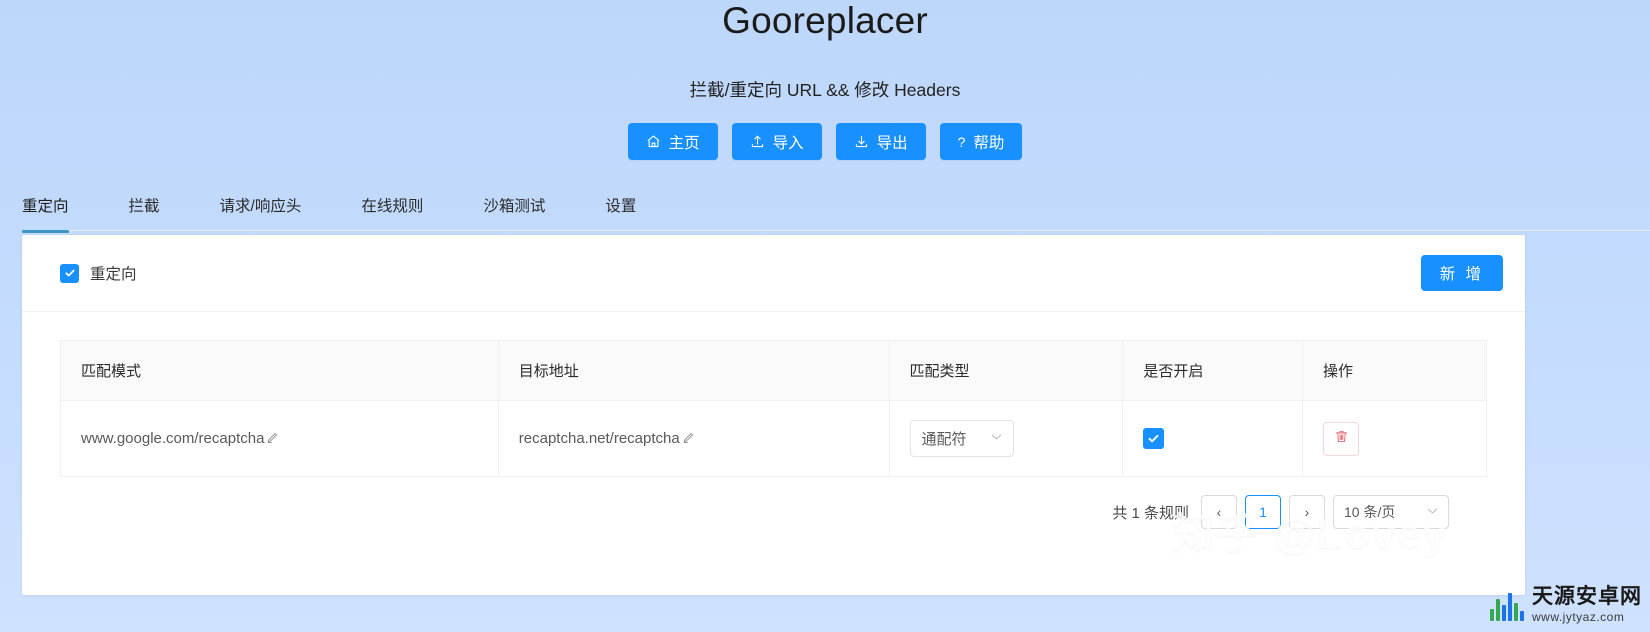 The height and width of the screenshot is (632, 1650). What do you see at coordinates (1150, 513) in the screenshot?
I see `total-rules-text: 共 1 条规则` at bounding box center [1150, 513].